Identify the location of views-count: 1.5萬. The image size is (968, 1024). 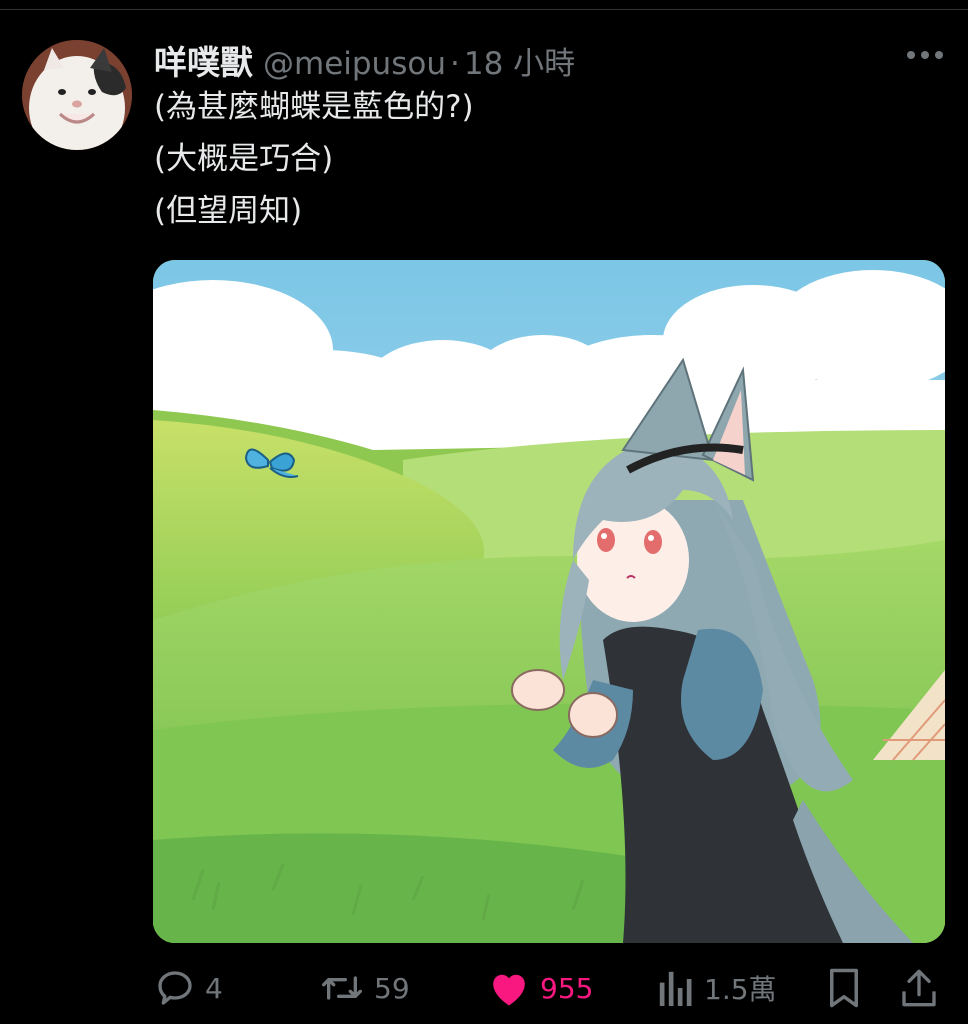
(740, 989).